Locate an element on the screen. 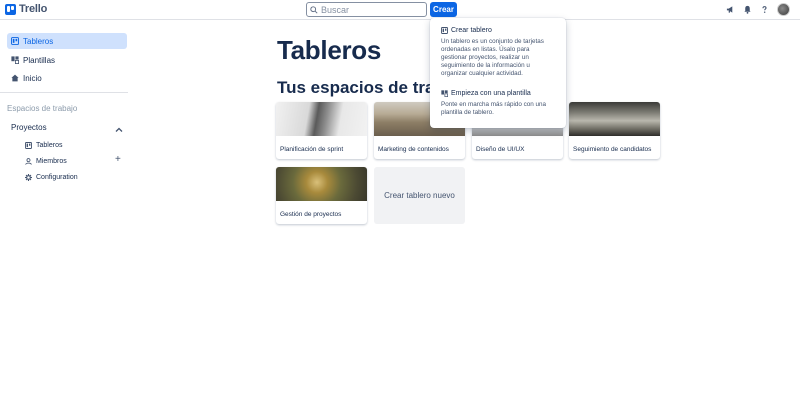 This screenshot has width=800, height=413. sidebar-item-plantillas: Plantillas is located at coordinates (67, 60).